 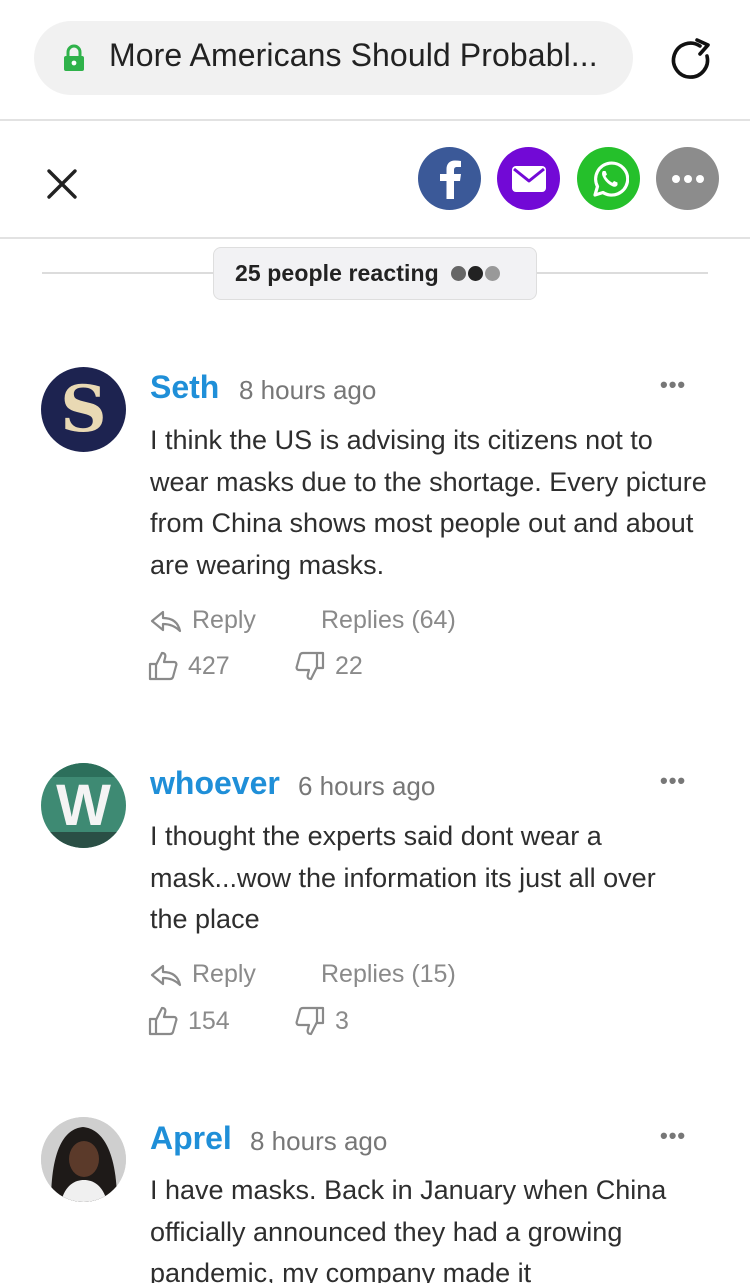 I want to click on avatar: W, so click(x=83, y=805).